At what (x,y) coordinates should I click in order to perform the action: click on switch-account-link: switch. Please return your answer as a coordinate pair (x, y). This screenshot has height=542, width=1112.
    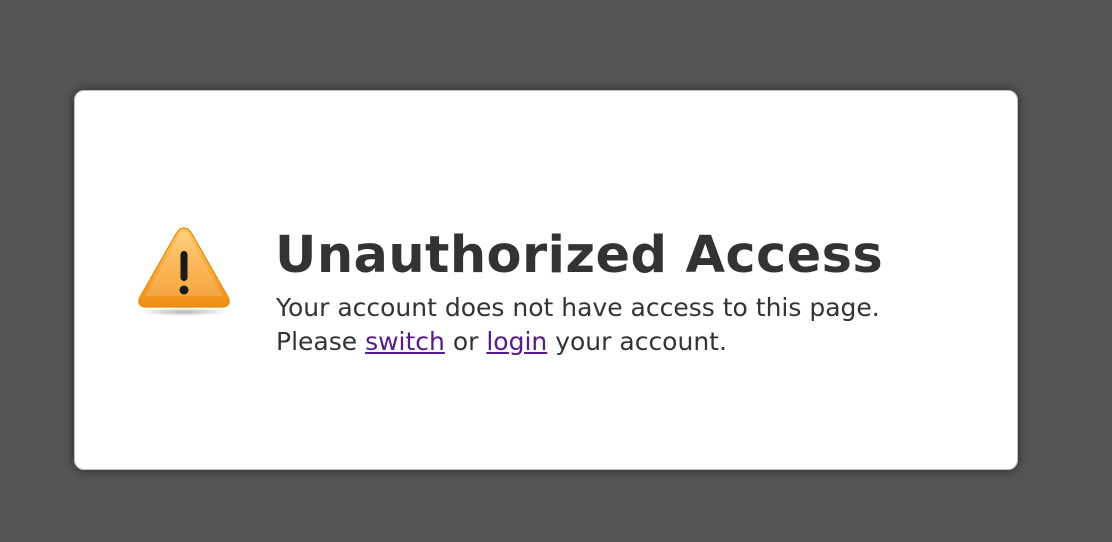
    Looking at the image, I should click on (405, 341).